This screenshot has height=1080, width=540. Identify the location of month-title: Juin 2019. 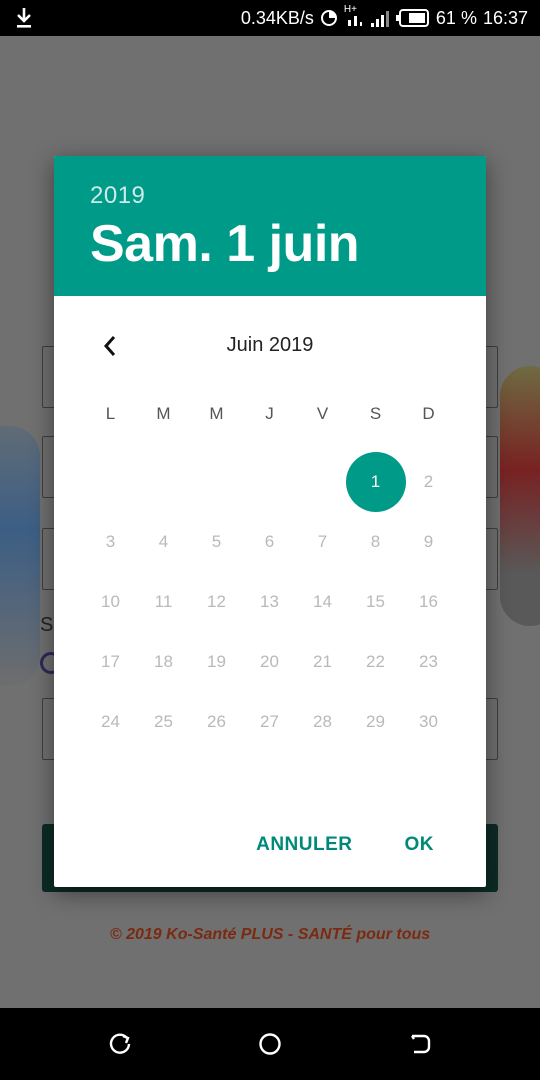
(270, 345).